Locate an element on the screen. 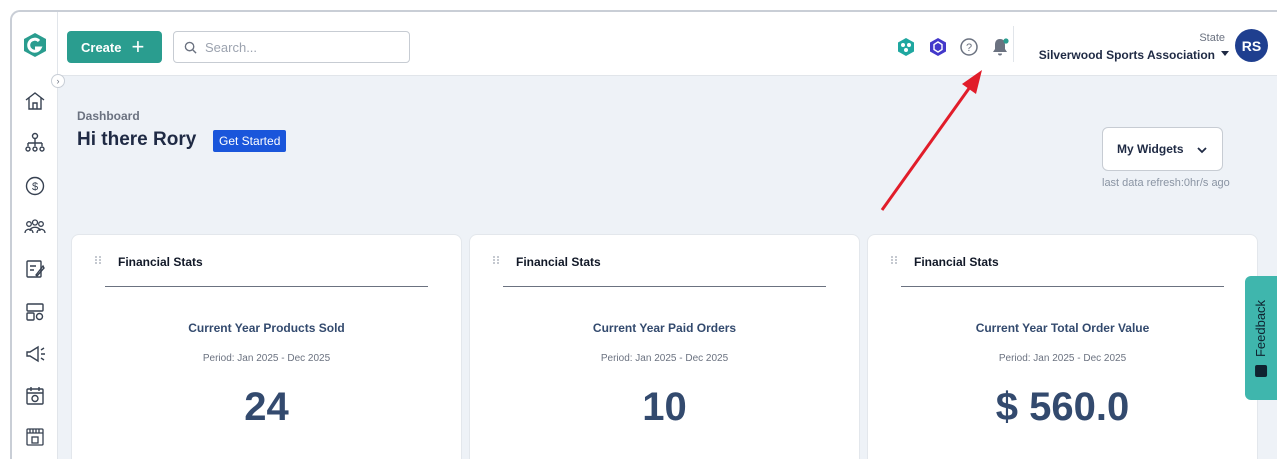  avatar: RS is located at coordinates (1251, 45).